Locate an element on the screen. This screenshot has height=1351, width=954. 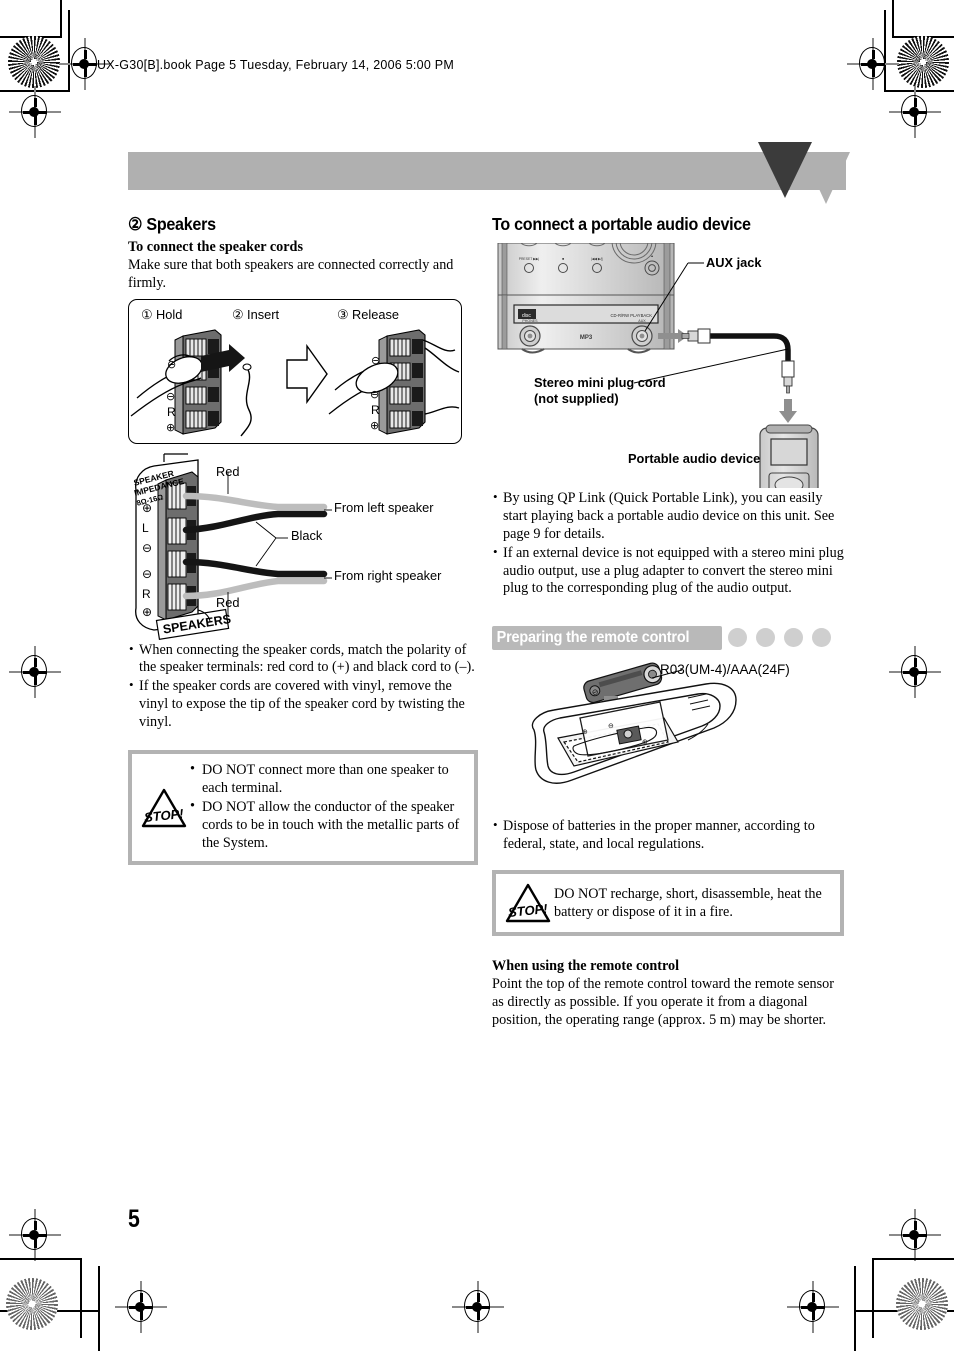
remote-control-illustration: ⊖ ⊕⊖⊕ is located at coordinates (634, 723).